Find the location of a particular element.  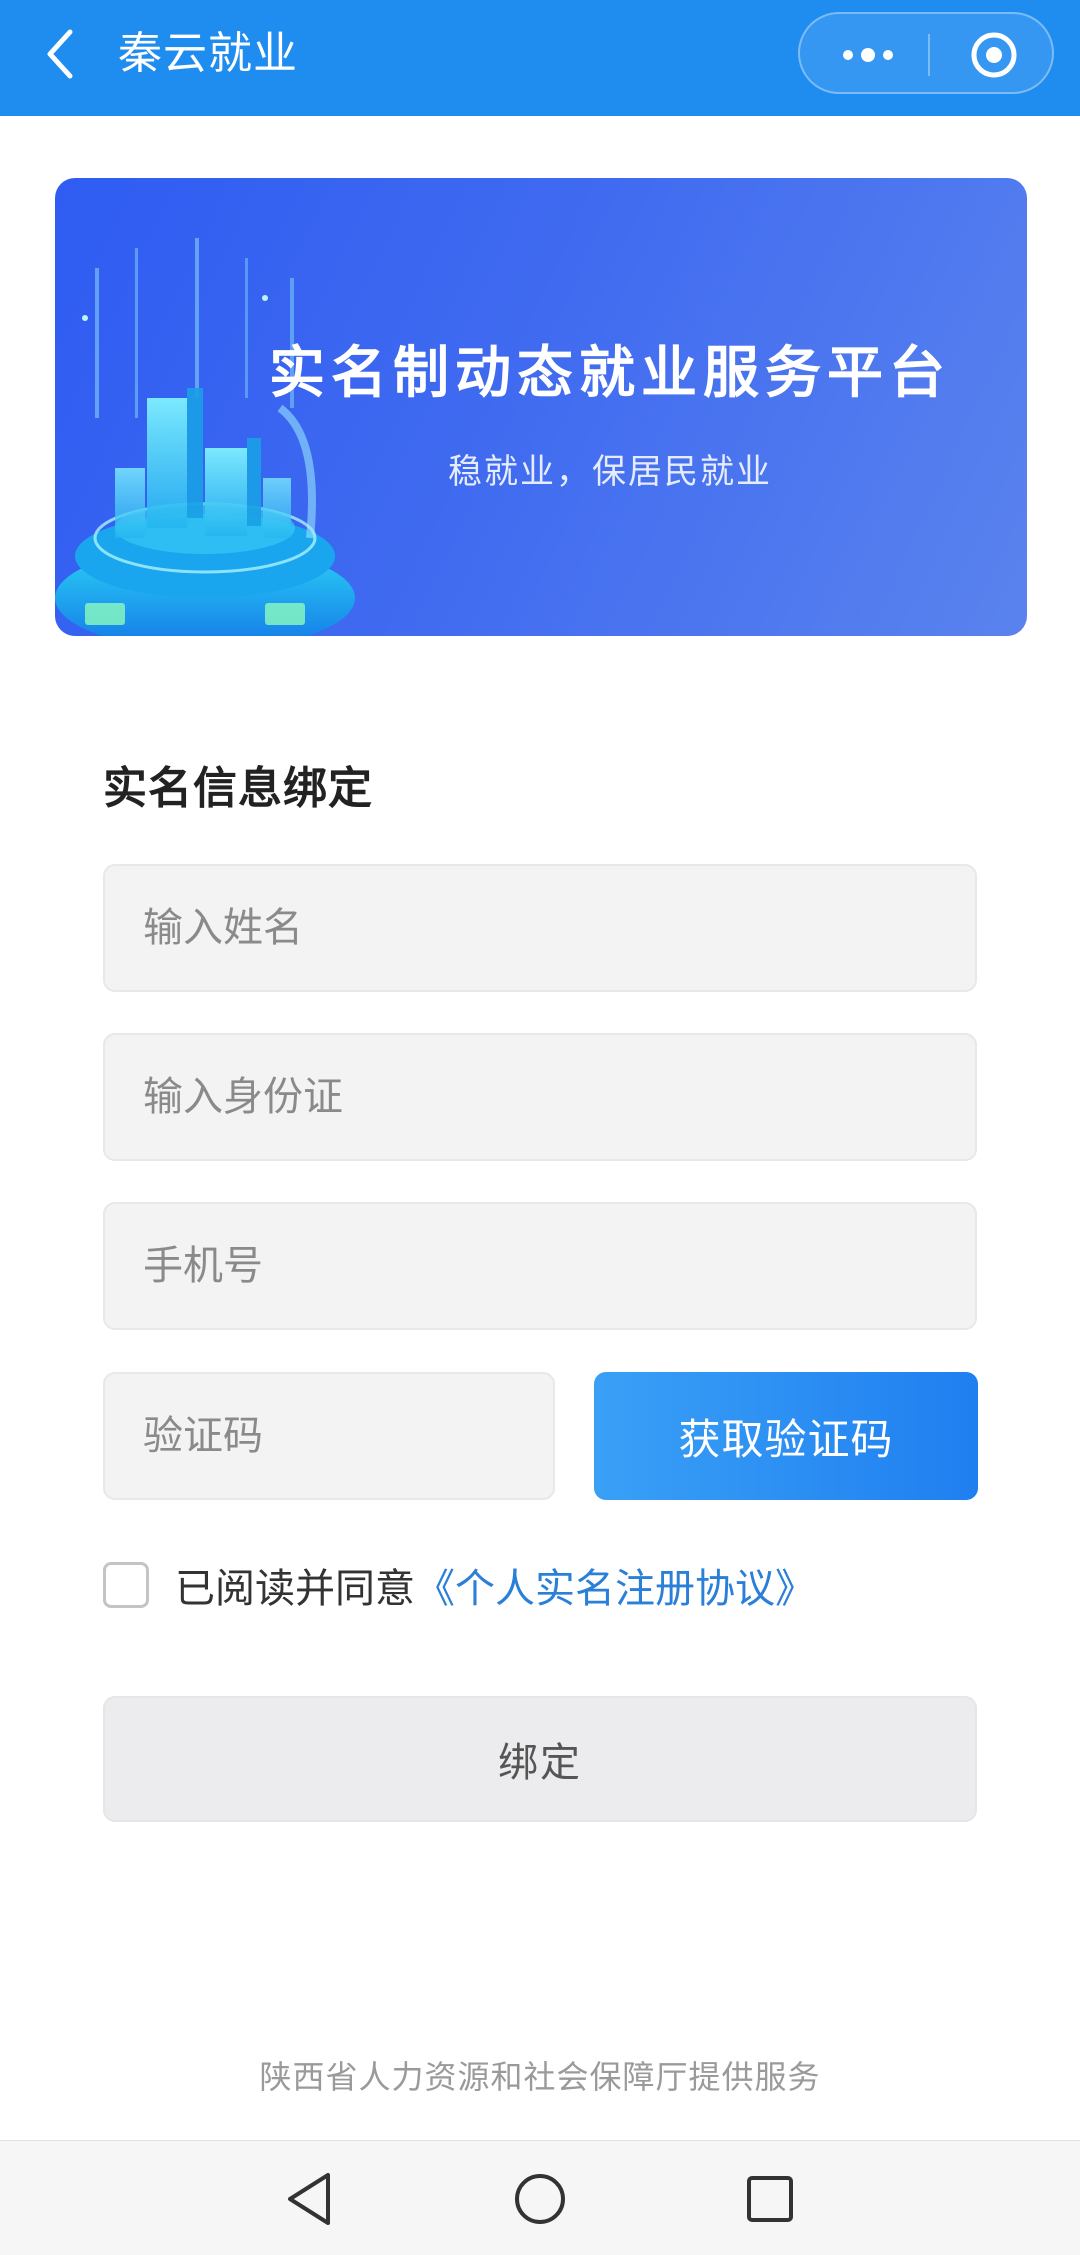

circle-home-icon is located at coordinates (540, 2199).